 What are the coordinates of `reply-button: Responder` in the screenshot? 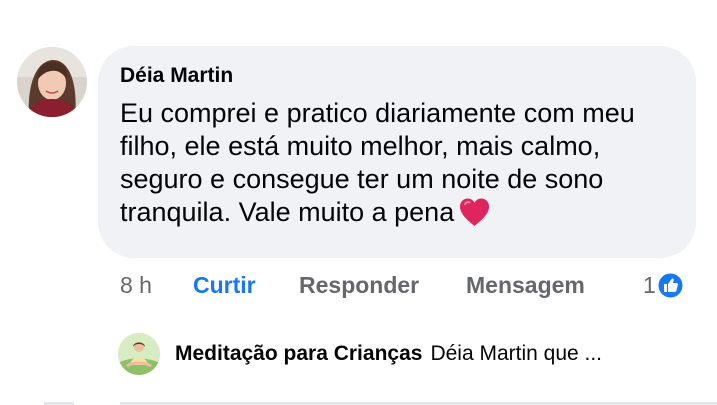 It's located at (359, 285).